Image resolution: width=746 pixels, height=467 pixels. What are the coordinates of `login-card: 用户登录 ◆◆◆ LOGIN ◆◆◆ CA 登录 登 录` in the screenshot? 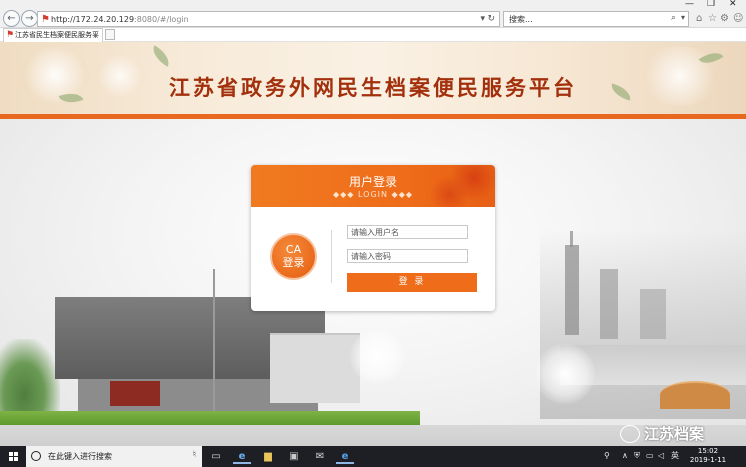 It's located at (373, 238).